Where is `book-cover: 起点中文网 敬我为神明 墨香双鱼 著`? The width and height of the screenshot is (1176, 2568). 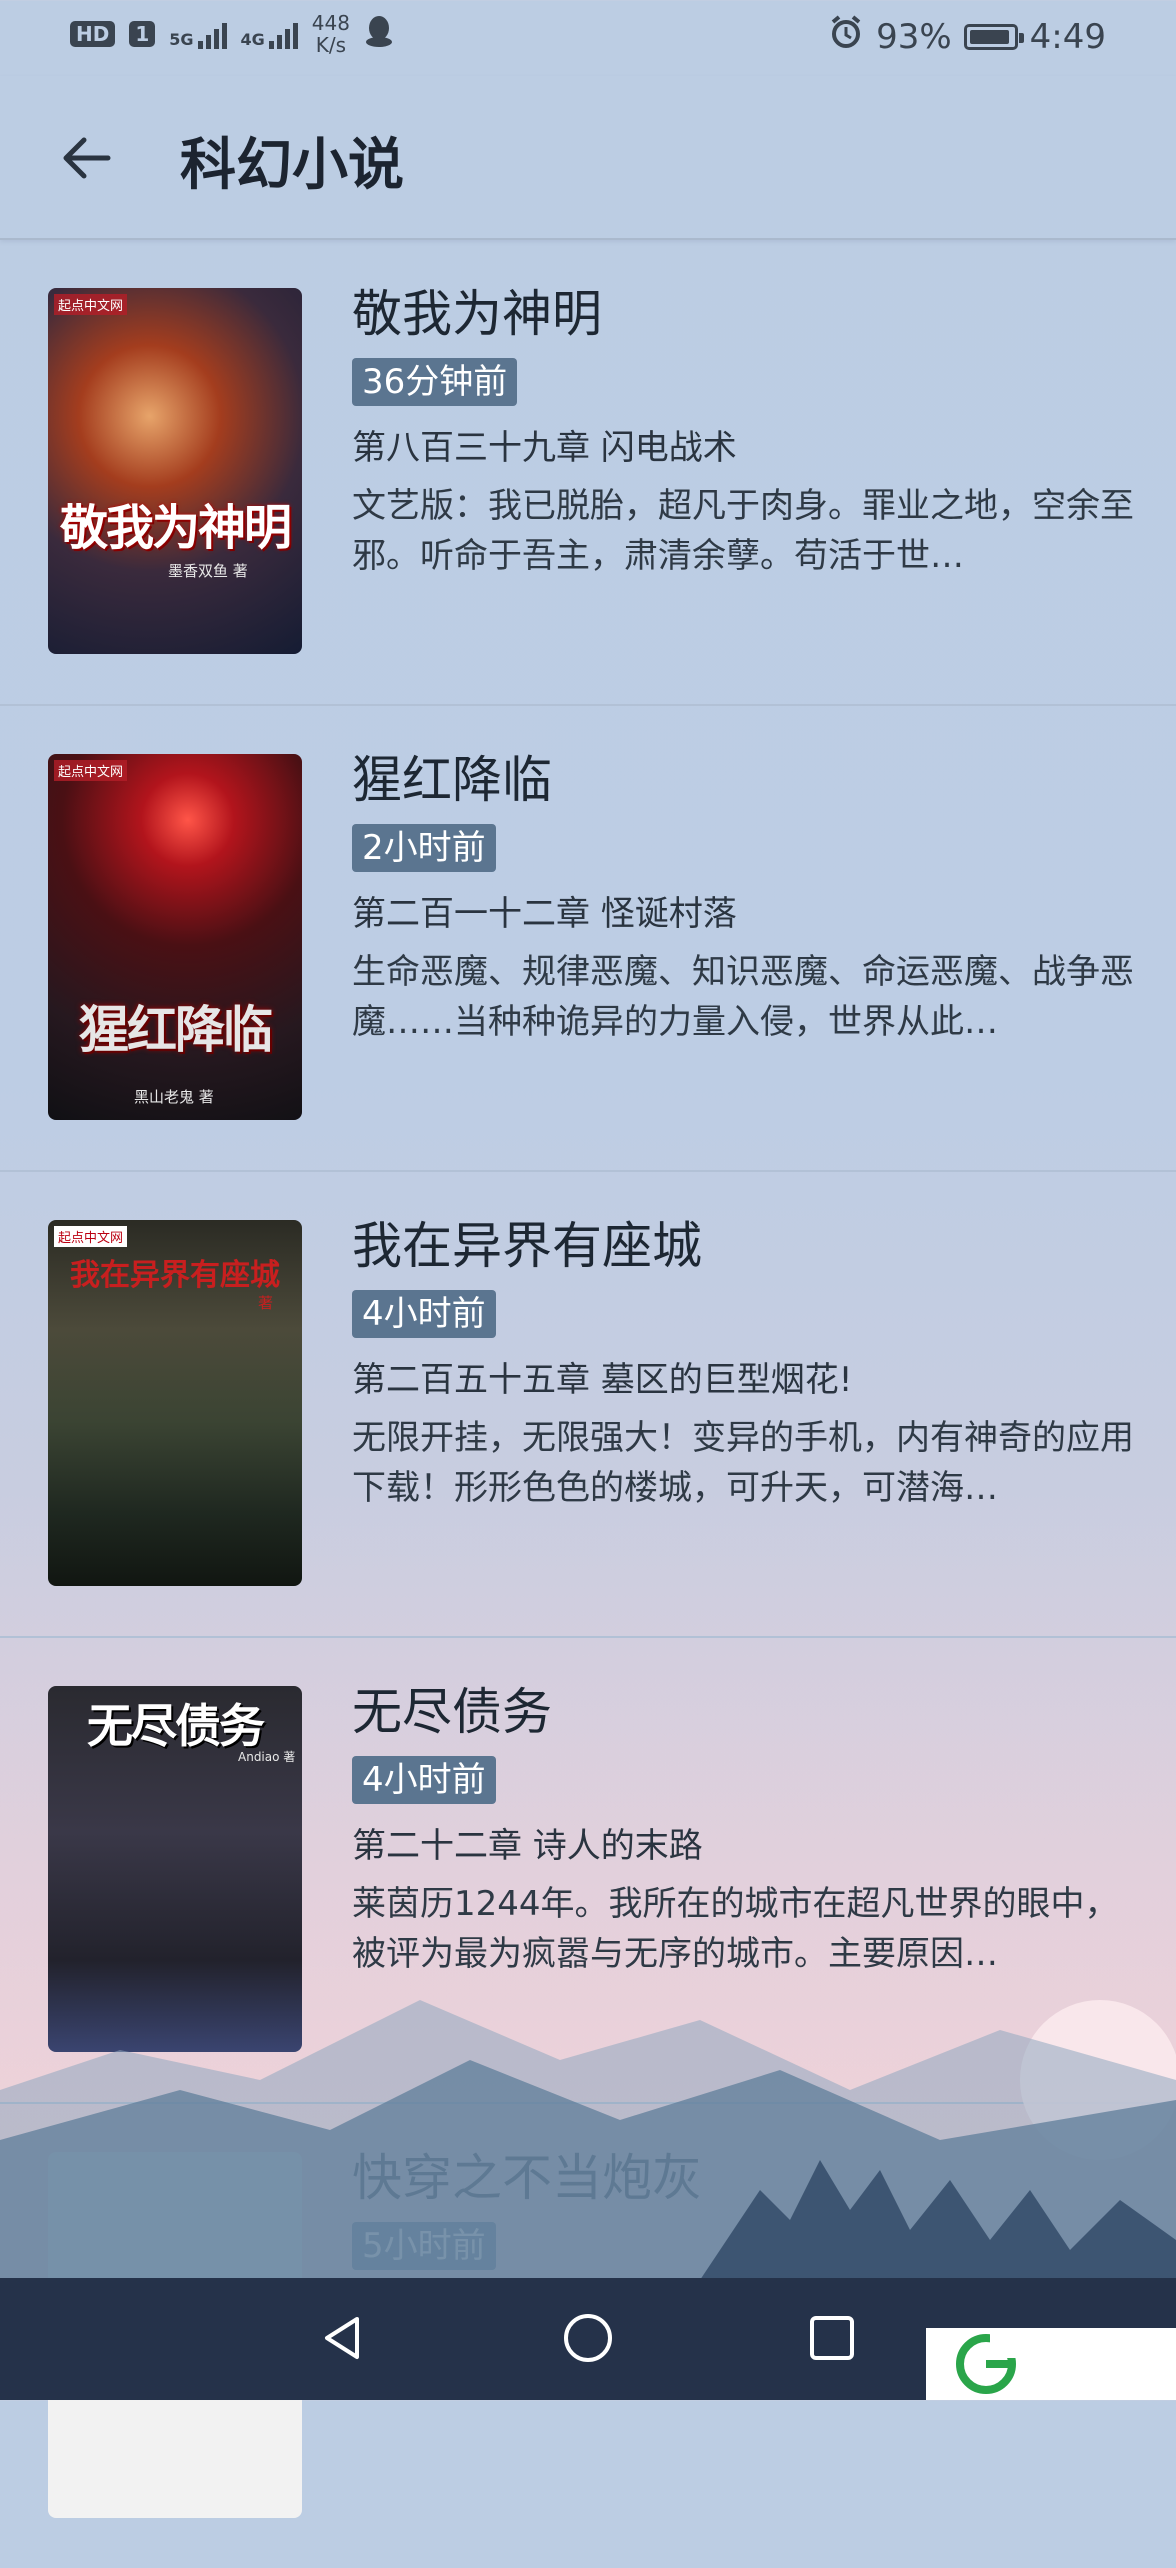
book-cover: 起点中文网 敬我为神明 墨香双鱼 著 is located at coordinates (175, 471).